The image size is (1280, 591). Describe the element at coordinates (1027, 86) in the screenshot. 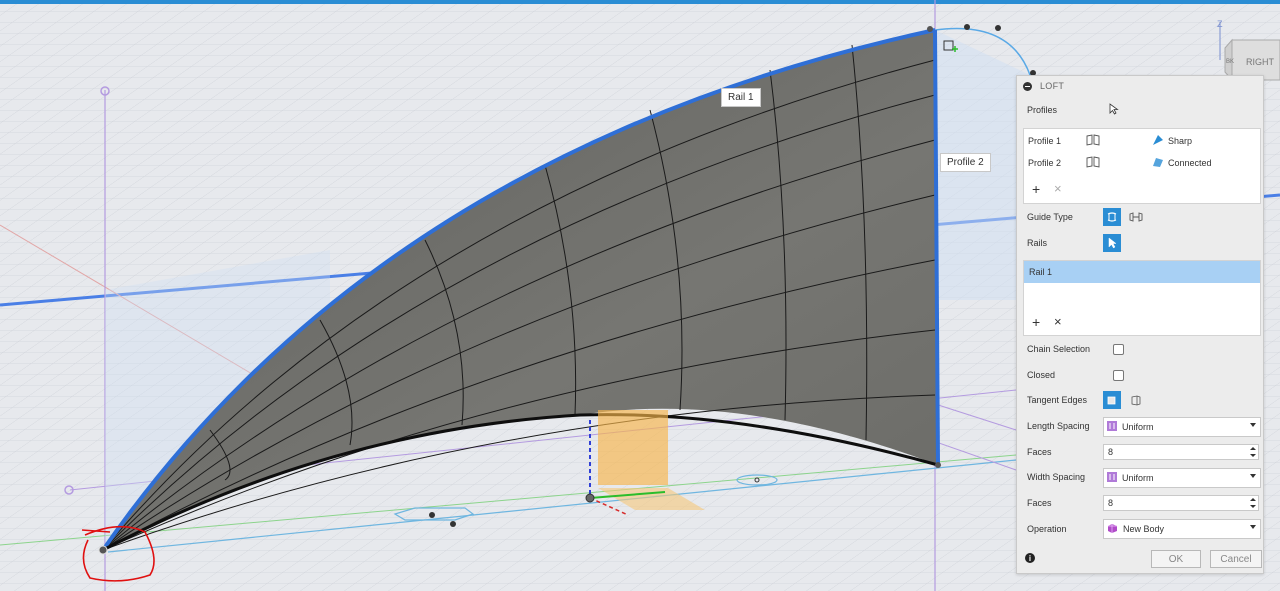

I see `collapse-icon` at that location.